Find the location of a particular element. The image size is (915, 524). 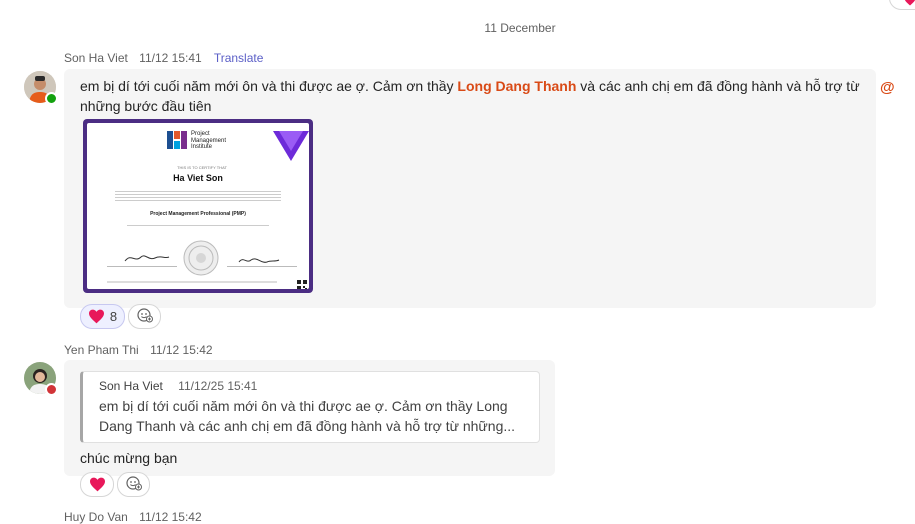

reaction-count: 8 is located at coordinates (113, 316).